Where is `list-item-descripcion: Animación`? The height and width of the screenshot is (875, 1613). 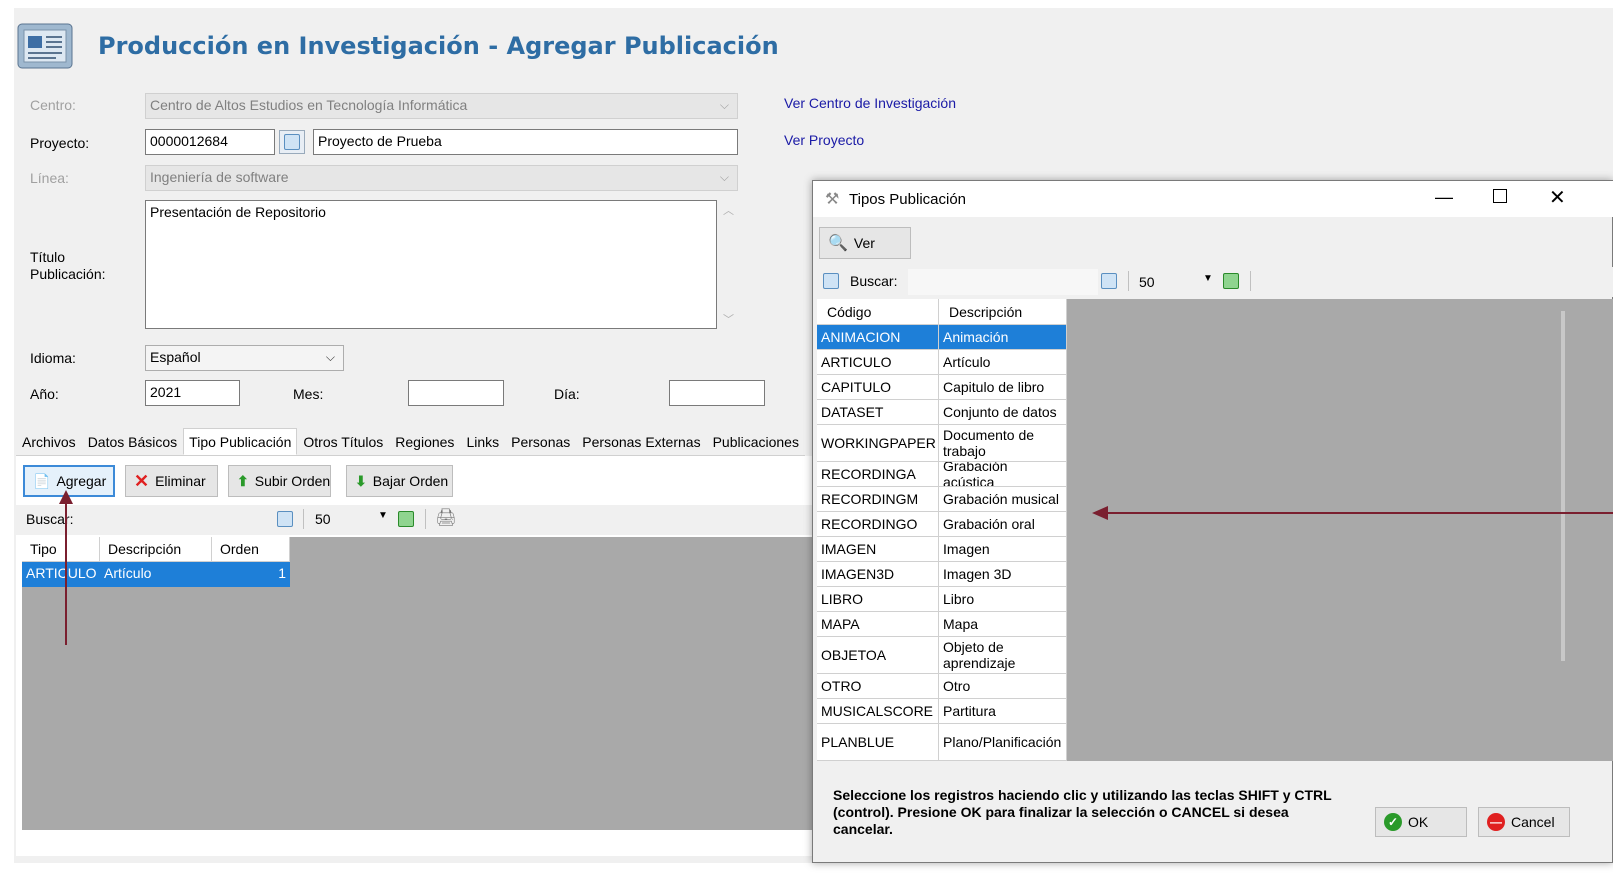 list-item-descripcion: Animación is located at coordinates (1003, 337).